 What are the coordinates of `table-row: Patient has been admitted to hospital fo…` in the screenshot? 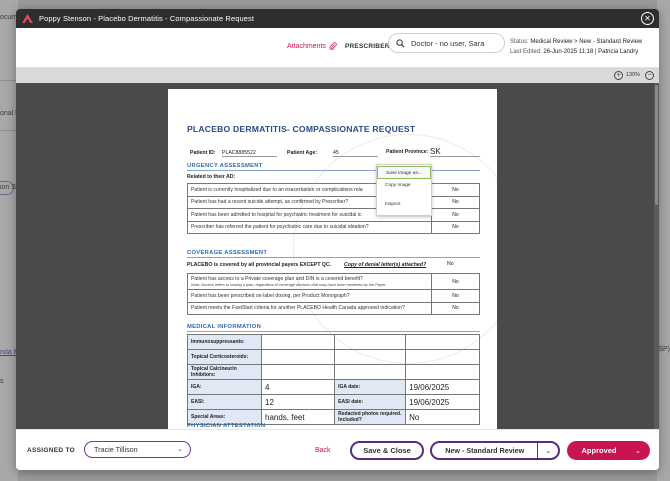 It's located at (333, 215).